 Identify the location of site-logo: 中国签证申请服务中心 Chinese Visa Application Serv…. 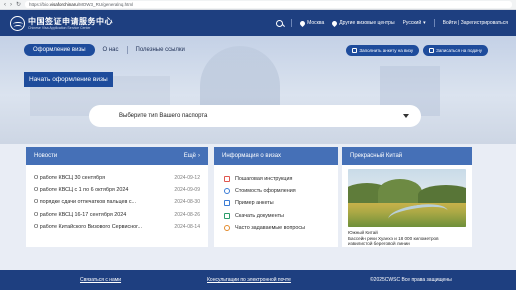
(61, 23).